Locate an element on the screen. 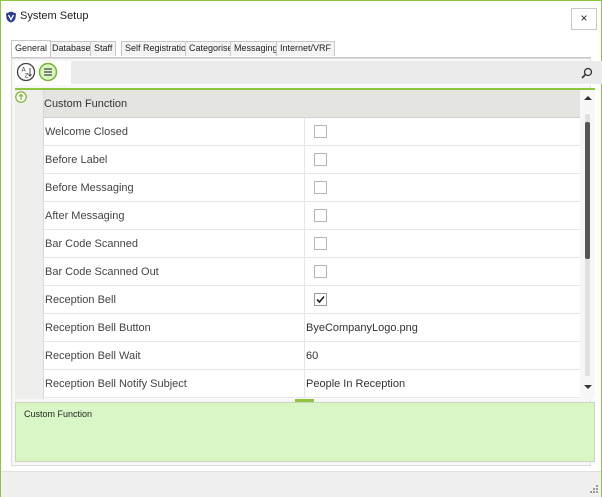 The height and width of the screenshot is (497, 602). checkmark-icon is located at coordinates (320, 299).